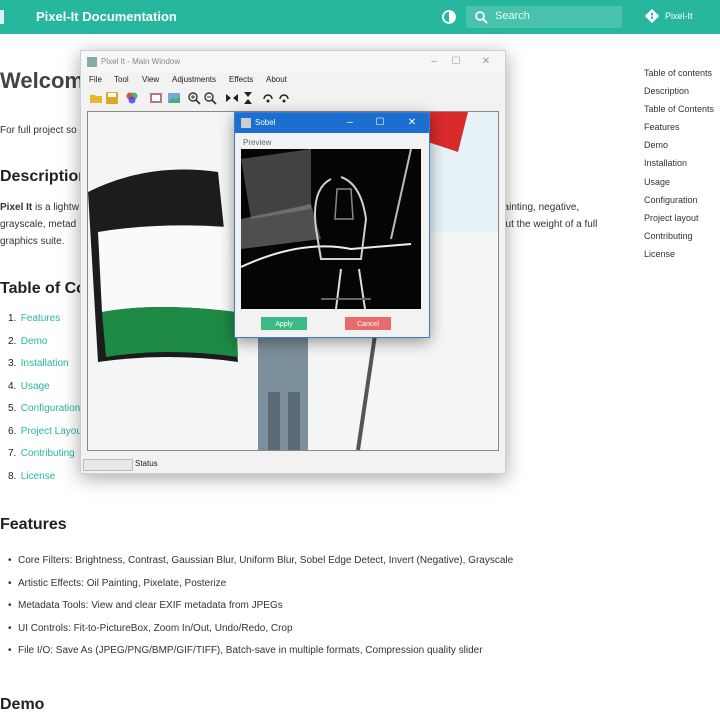  I want to click on toc-sidebar-item-usage: Usage, so click(679, 186).